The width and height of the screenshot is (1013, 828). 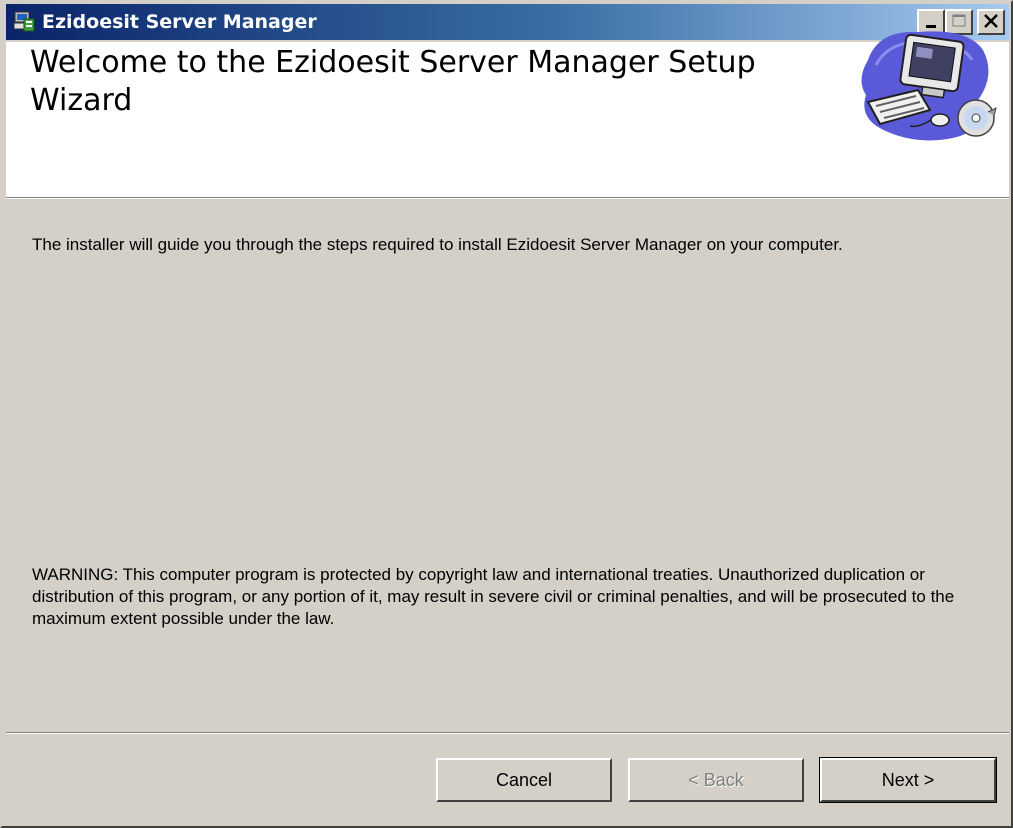 I want to click on banner-divider, so click(x=507, y=198).